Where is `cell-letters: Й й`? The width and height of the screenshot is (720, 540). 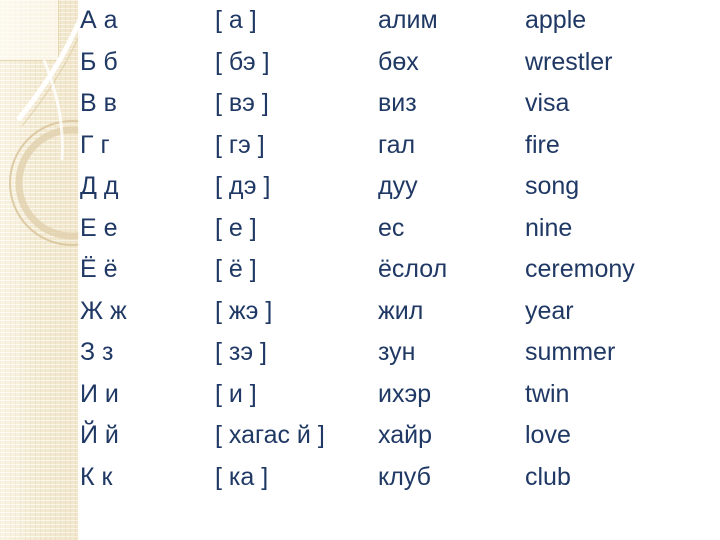 cell-letters: Й й is located at coordinates (99, 435).